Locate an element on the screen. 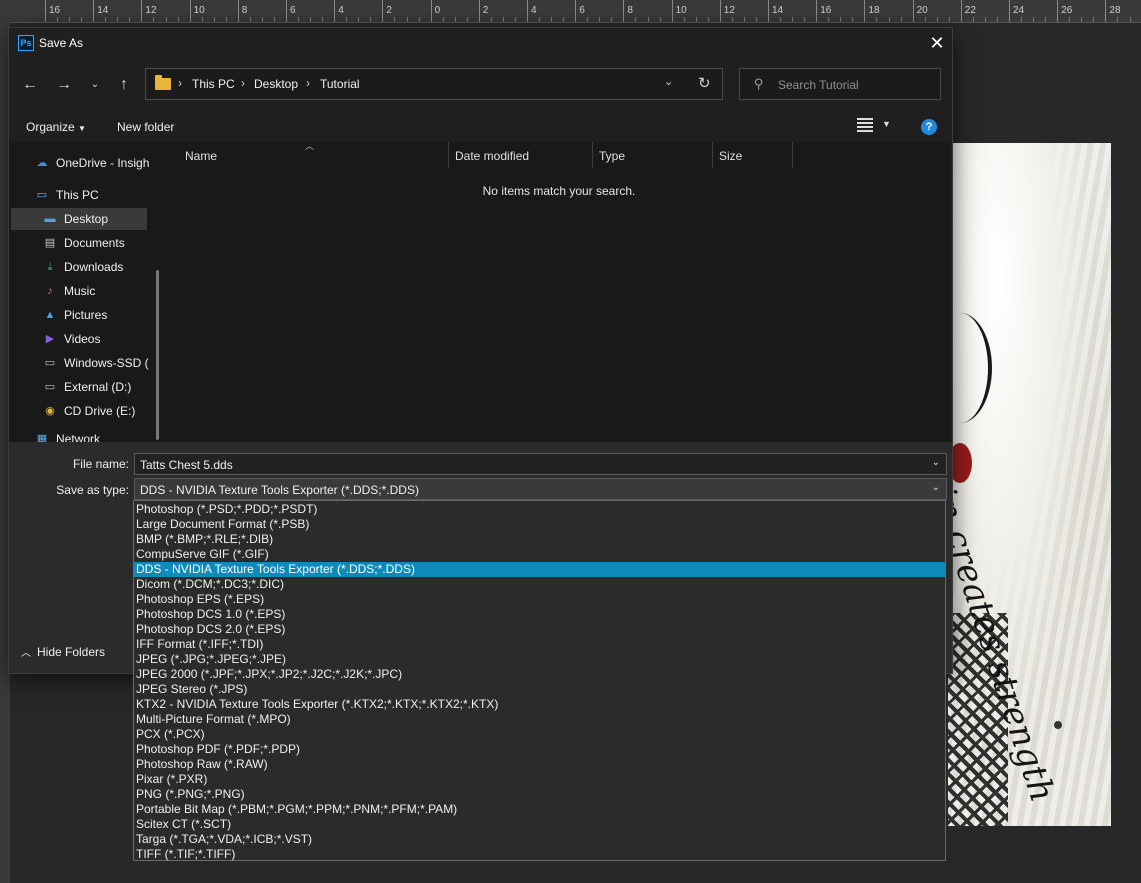  nav-item-onedrive-insigh: ☁ OneDrive - Insigh is located at coordinates (80, 163).